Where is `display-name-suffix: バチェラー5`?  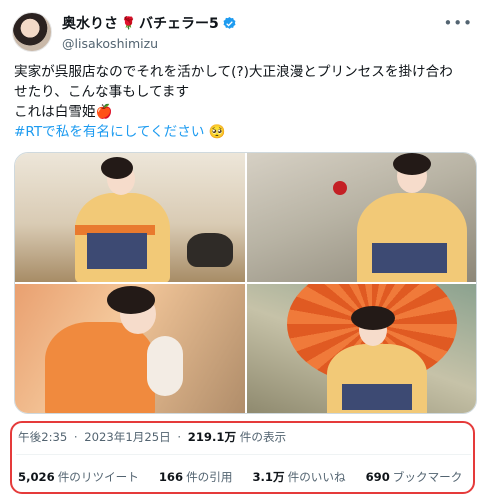 display-name-suffix: バチェラー5 is located at coordinates (178, 24).